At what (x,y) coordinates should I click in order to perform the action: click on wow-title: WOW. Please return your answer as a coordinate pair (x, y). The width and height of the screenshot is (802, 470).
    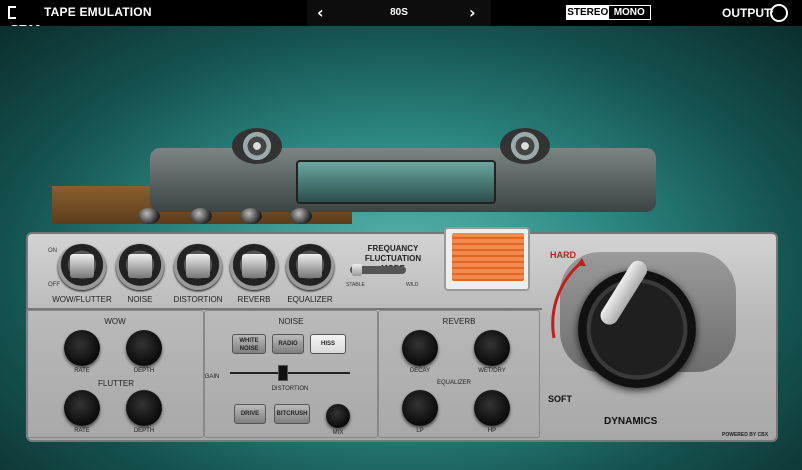
    Looking at the image, I should click on (115, 321).